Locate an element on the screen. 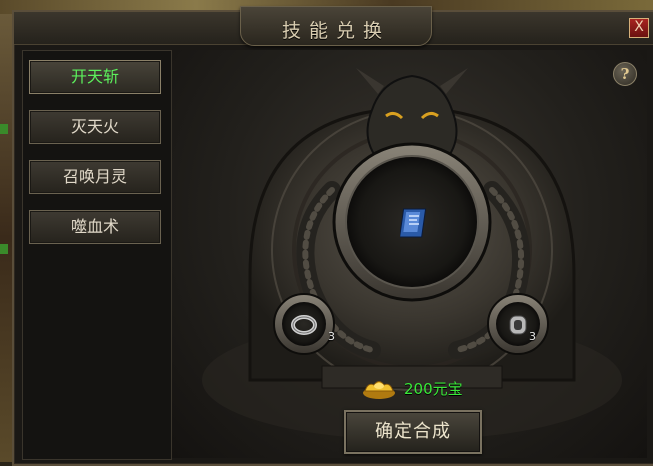 The width and height of the screenshot is (653, 466). skill-item-mietianhuo: 灭天火 is located at coordinates (95, 127).